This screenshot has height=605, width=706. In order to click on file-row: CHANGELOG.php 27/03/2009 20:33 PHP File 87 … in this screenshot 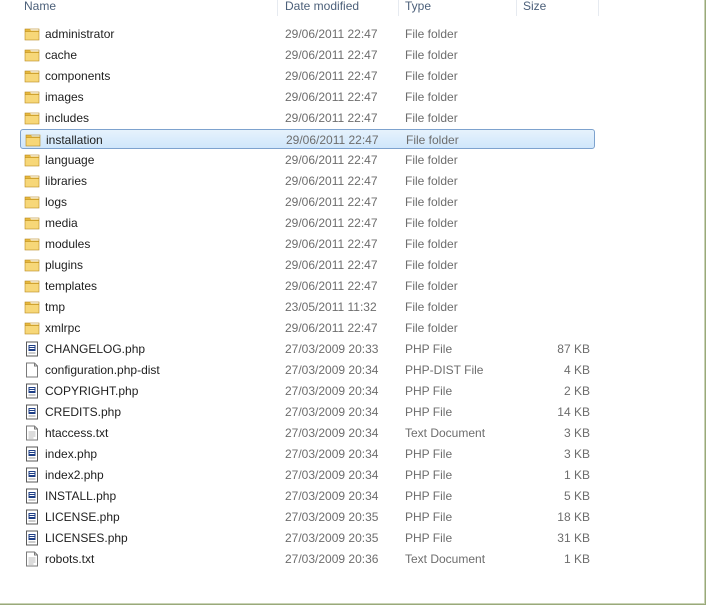, I will do `click(307, 349)`.